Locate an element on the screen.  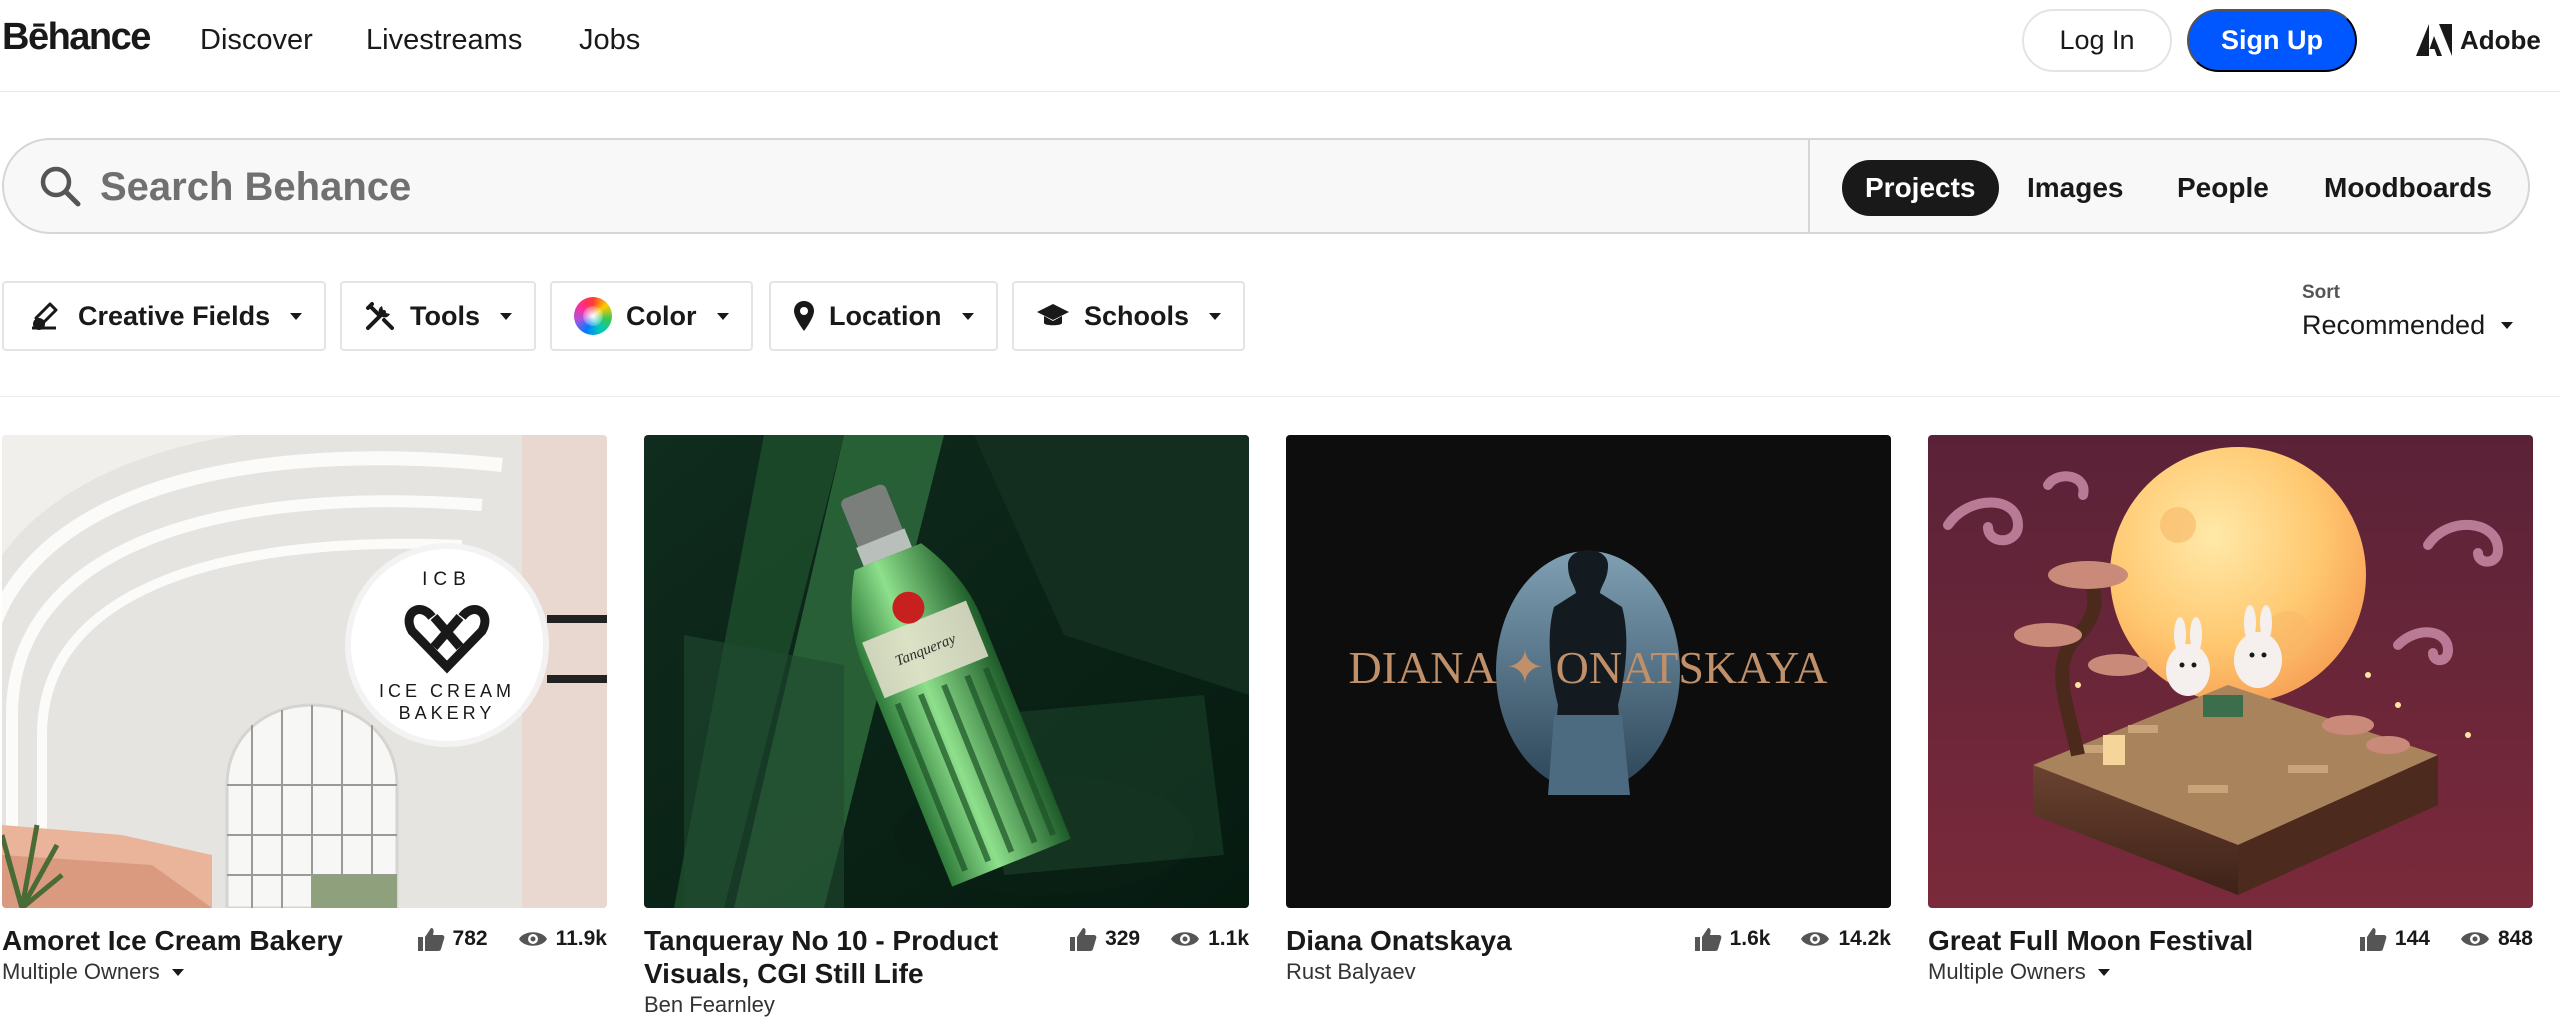
search-divider is located at coordinates (1809, 186).